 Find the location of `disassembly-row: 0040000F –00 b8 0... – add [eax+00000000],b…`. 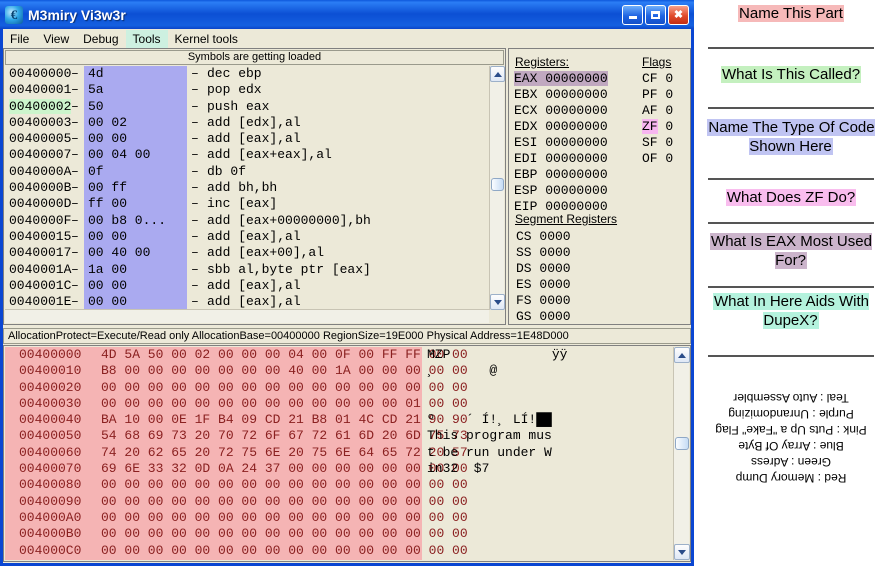

disassembly-row: 0040000F –00 b8 0... – add [eax+00000000],b… is located at coordinates (247, 221).